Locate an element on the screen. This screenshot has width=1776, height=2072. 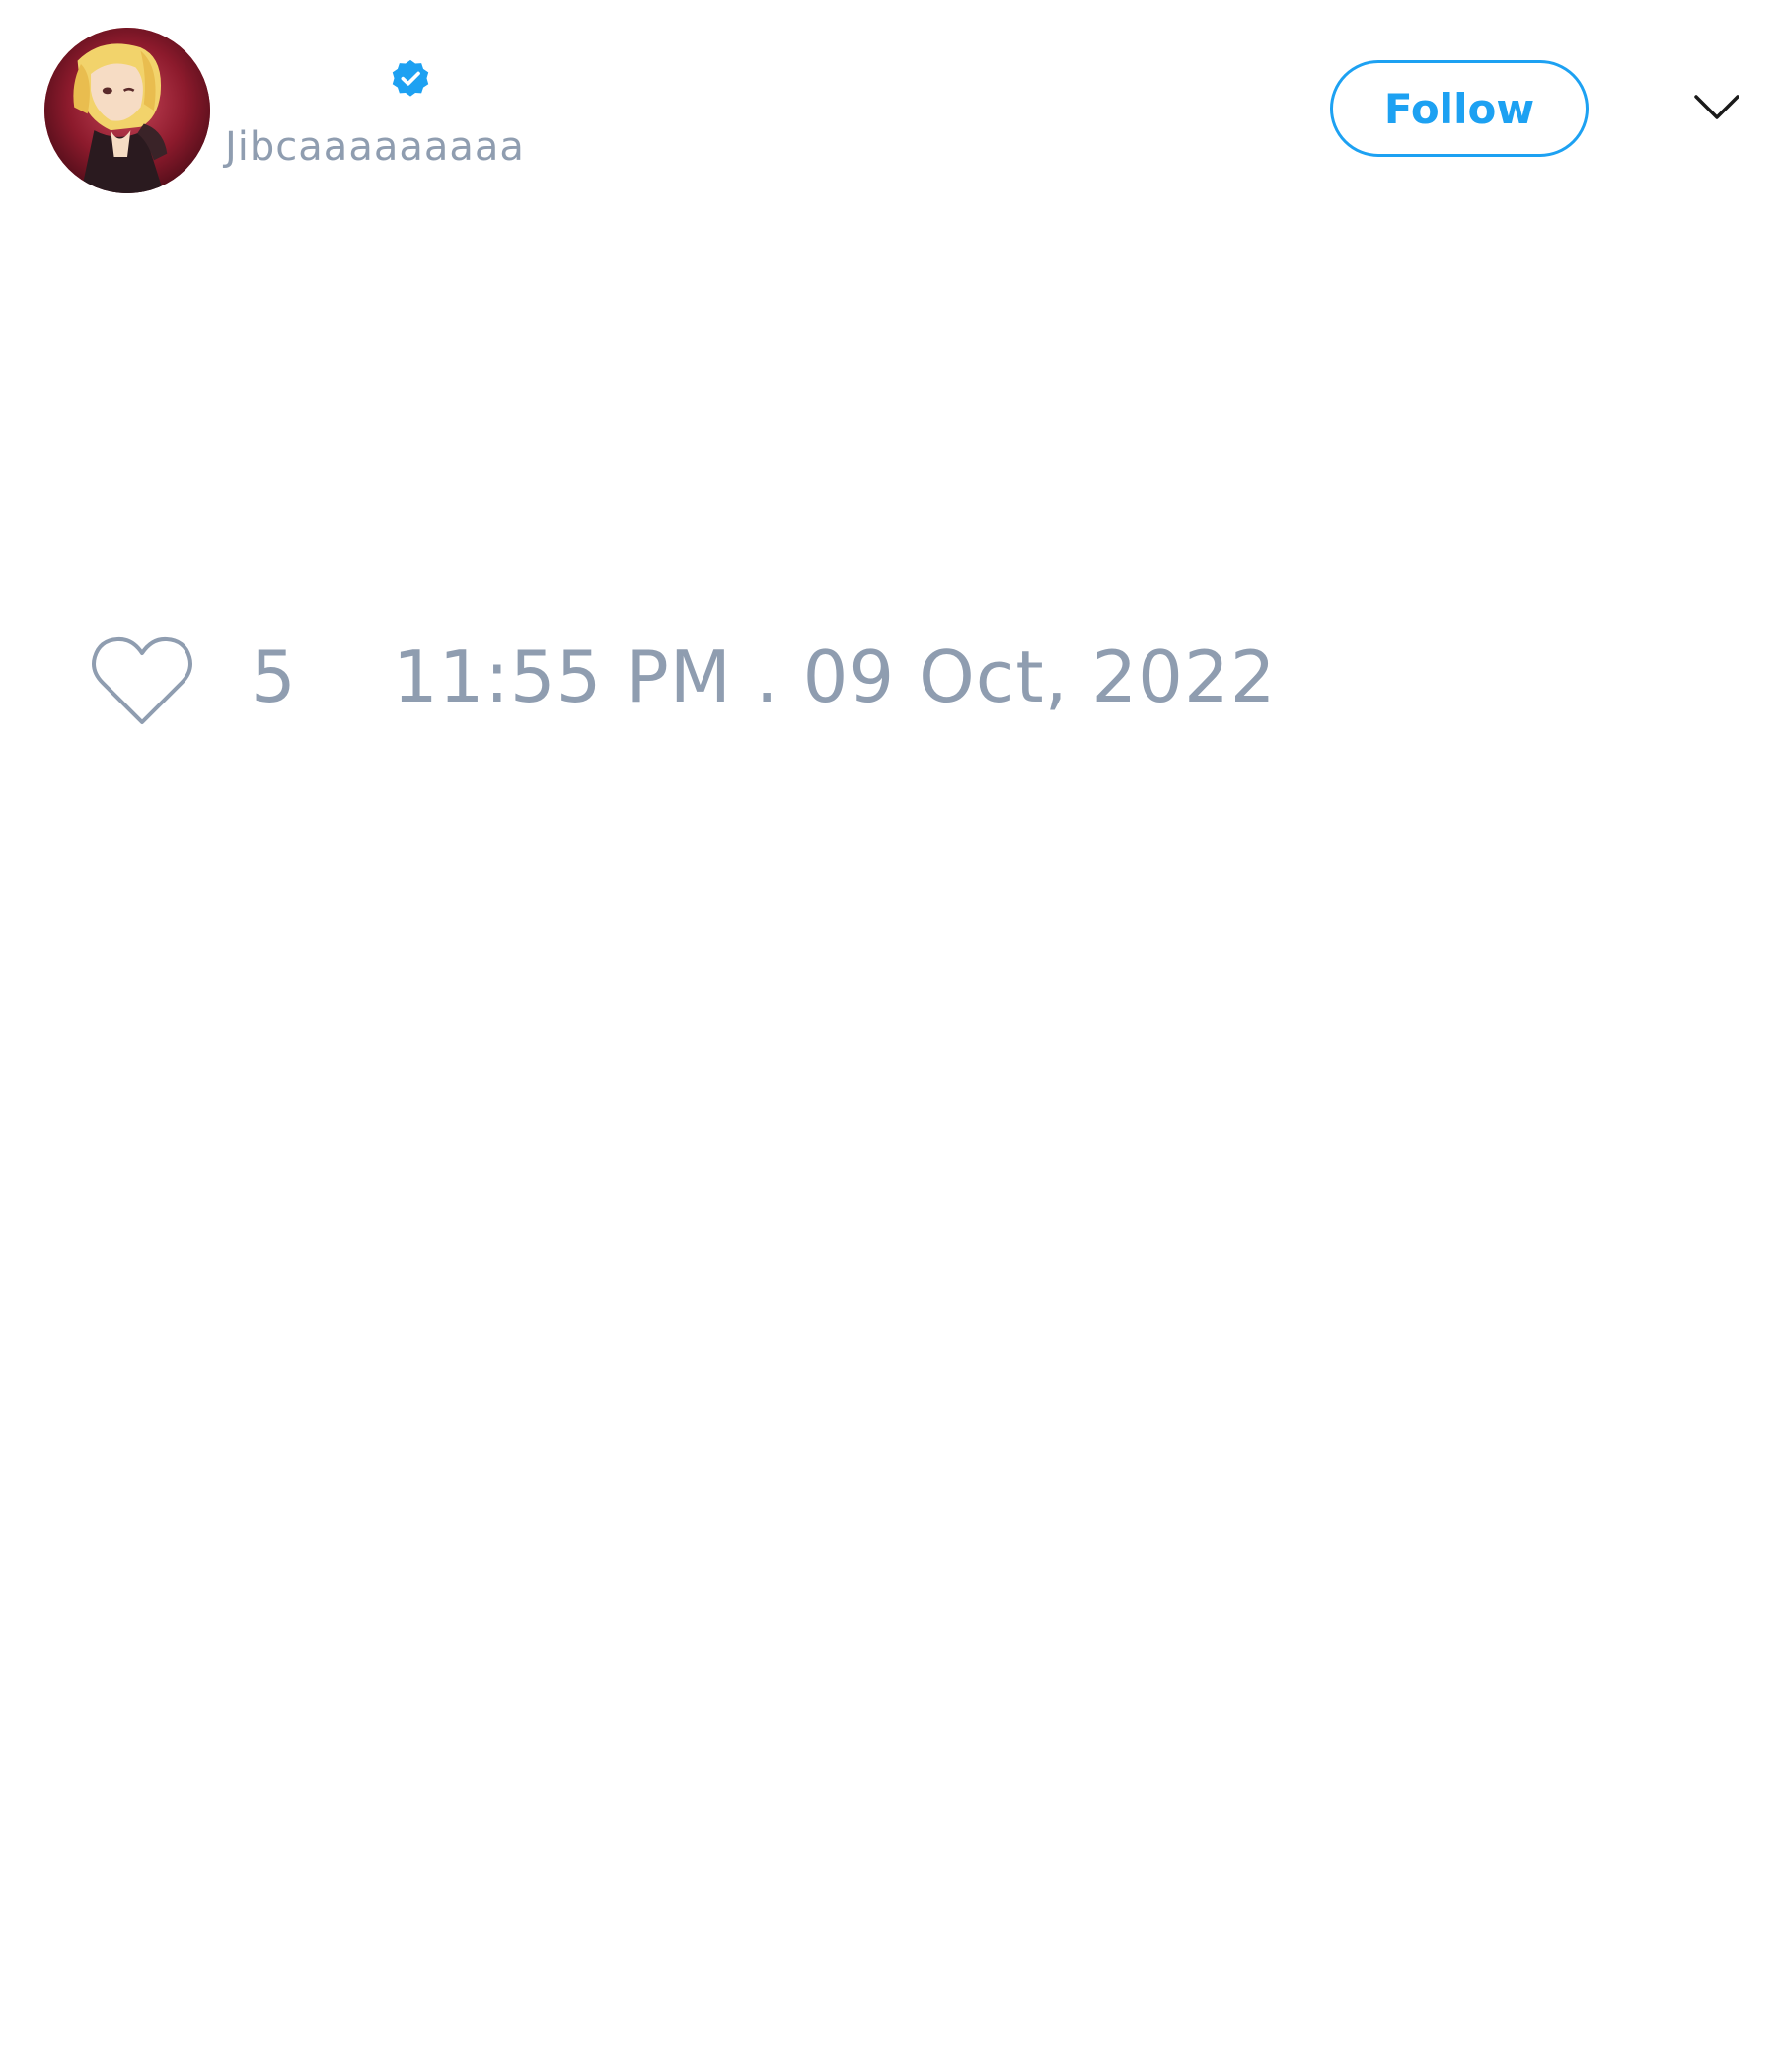
avatar-image-icon is located at coordinates (127, 111).